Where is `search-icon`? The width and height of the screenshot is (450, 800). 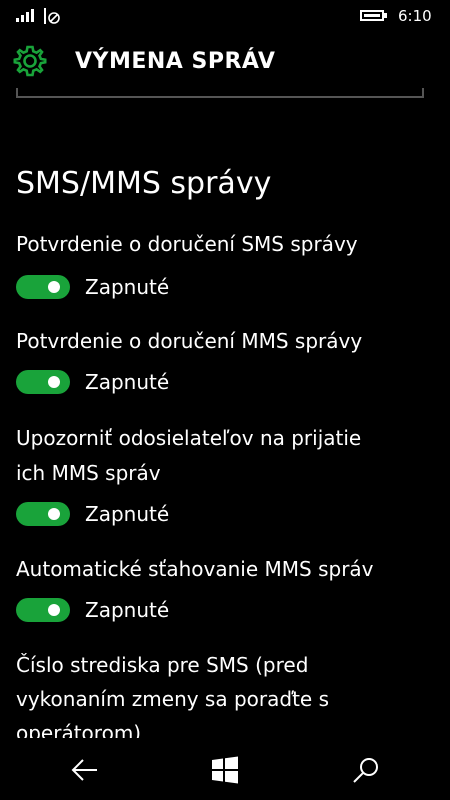
search-icon is located at coordinates (366, 770).